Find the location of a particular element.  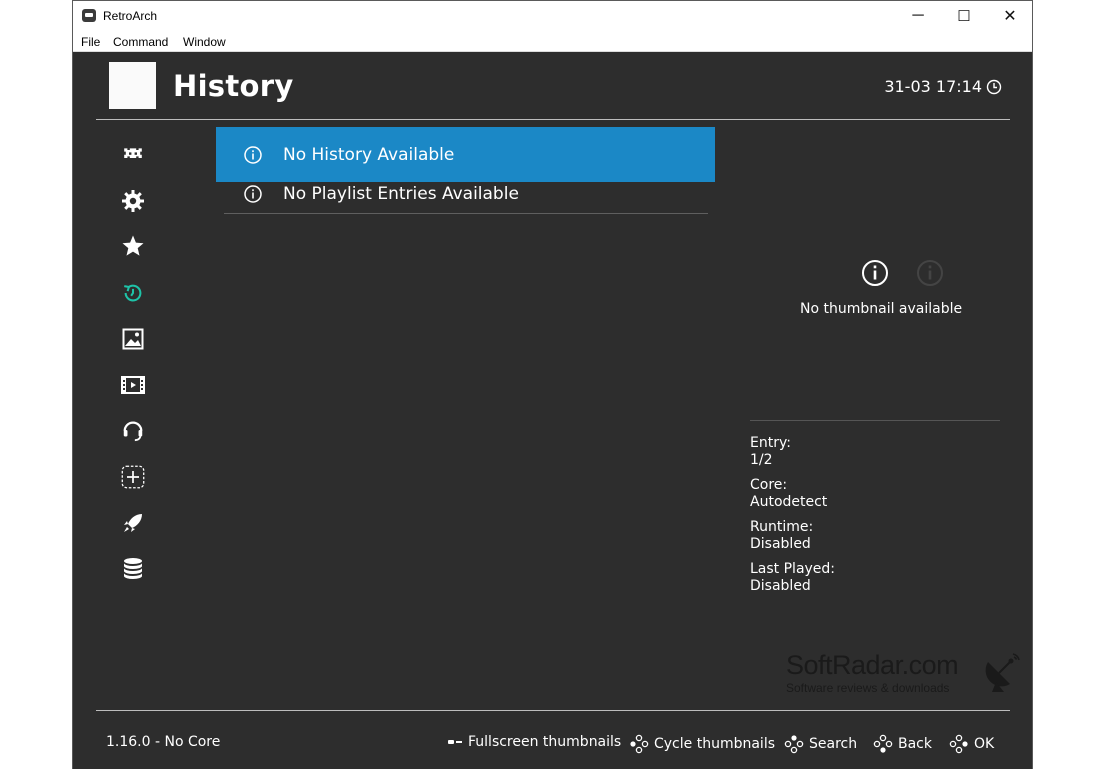

core-label: Core: is located at coordinates (769, 485).